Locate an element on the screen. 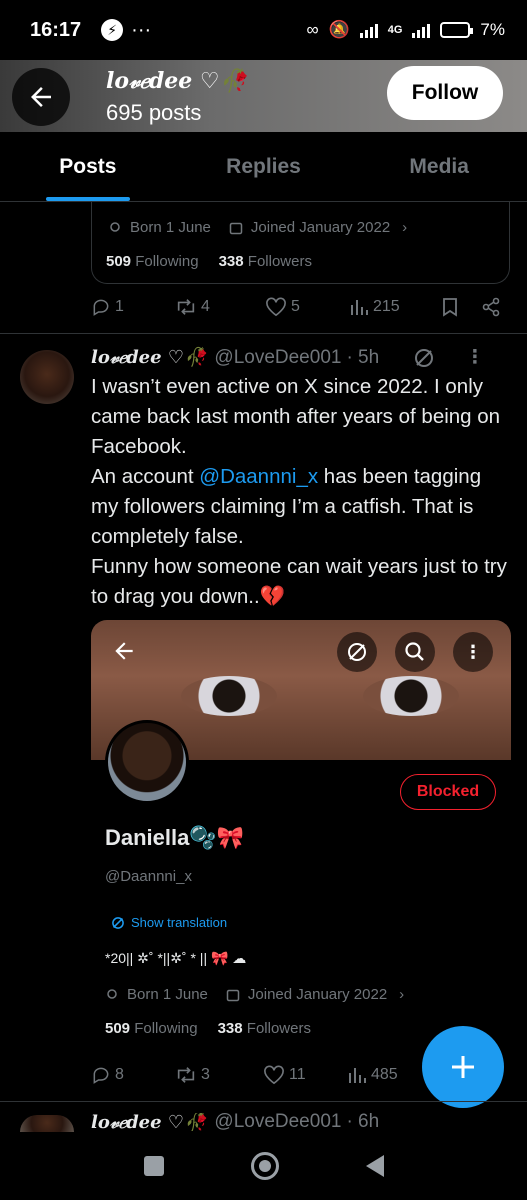 Image resolution: width=527 pixels, height=1200 pixels. tweet-time: · 5h is located at coordinates (363, 357).